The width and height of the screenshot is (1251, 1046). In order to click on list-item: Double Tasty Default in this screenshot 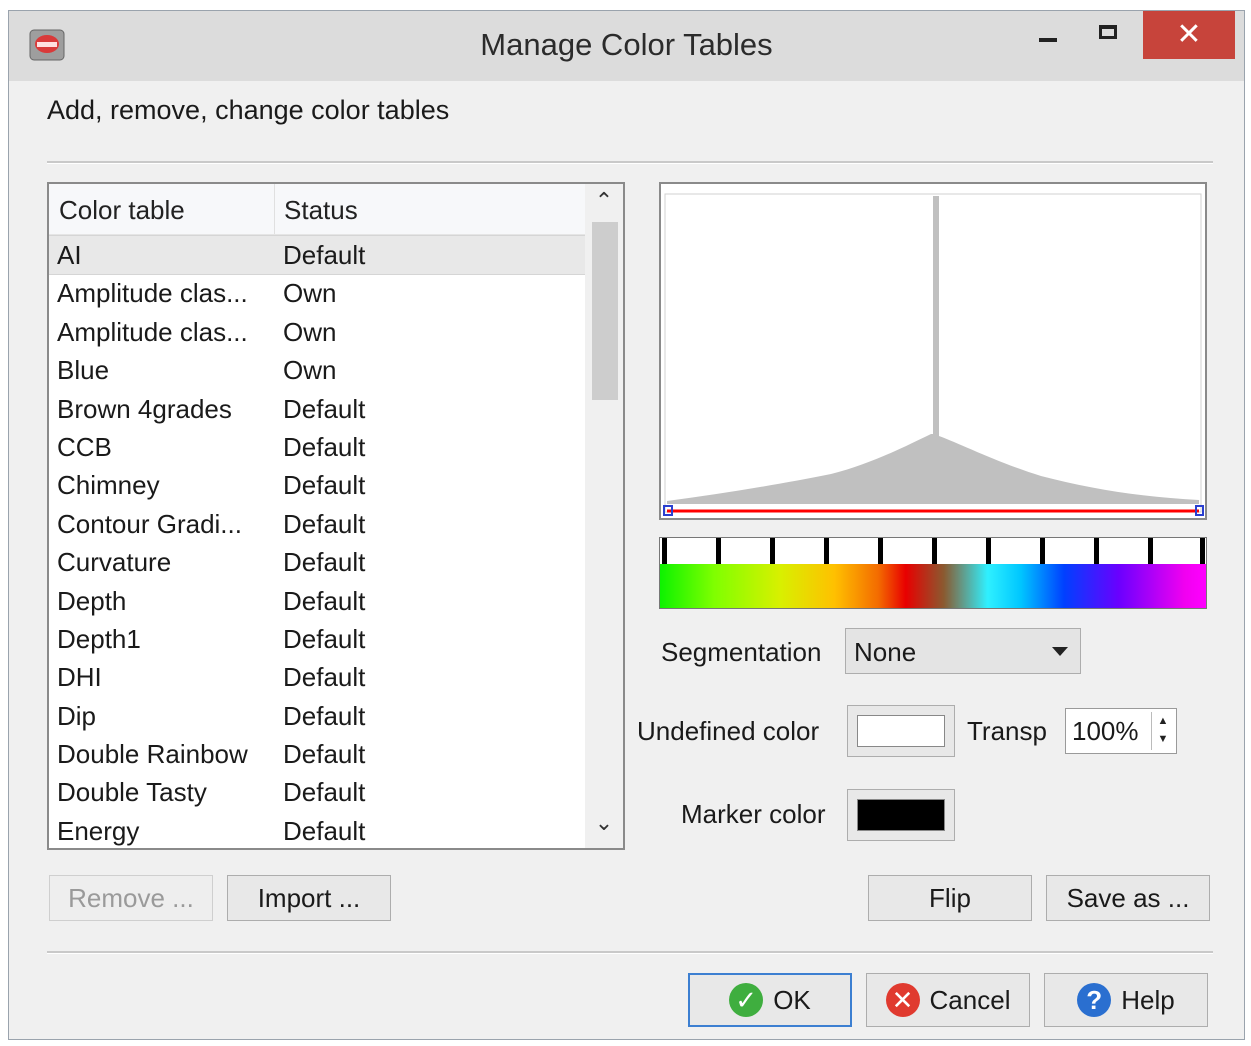, I will do `click(318, 792)`.